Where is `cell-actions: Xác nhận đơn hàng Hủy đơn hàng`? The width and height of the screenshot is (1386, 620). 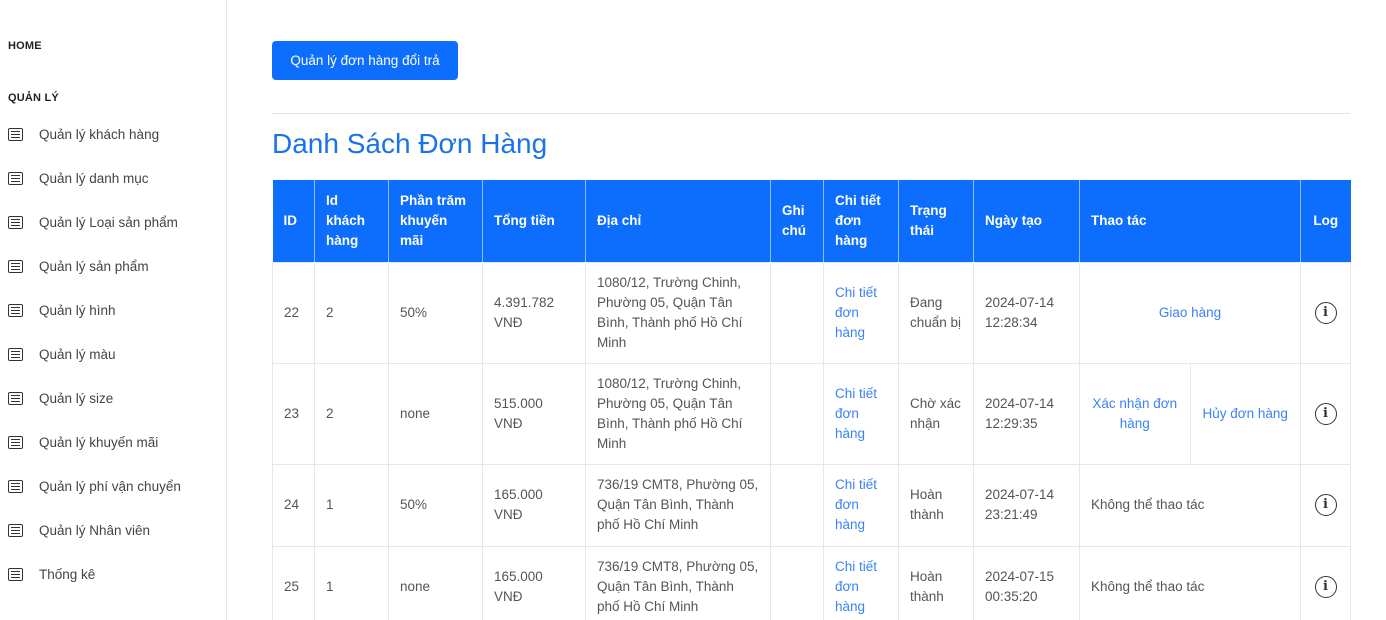
cell-actions: Xác nhận đơn hàng Hủy đơn hàng is located at coordinates (1190, 413).